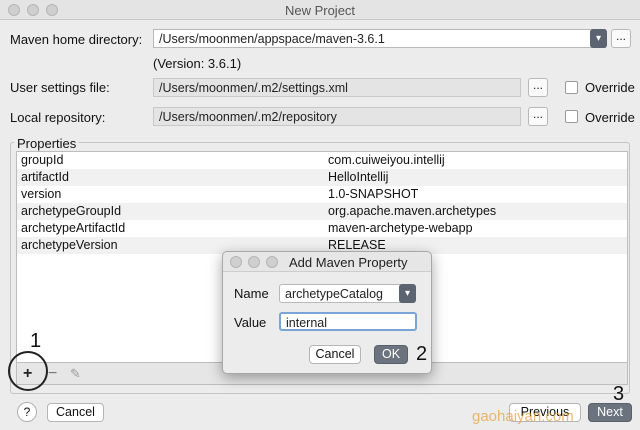 This screenshot has width=640, height=430. Describe the element at coordinates (75, 374) in the screenshot. I see `edit-icon: ✎` at that location.